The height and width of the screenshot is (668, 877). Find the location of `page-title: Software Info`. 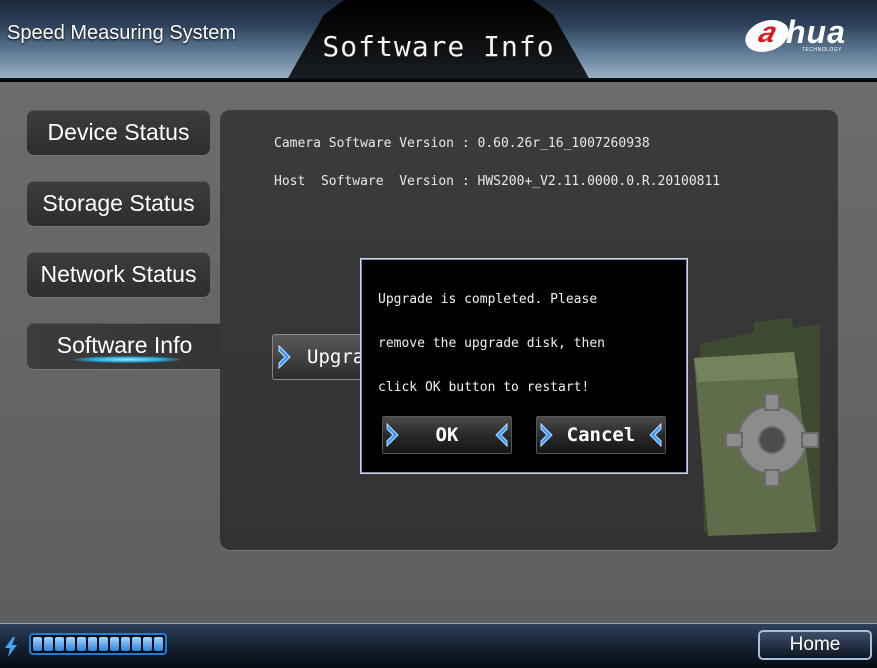

page-title: Software Info is located at coordinates (438, 46).